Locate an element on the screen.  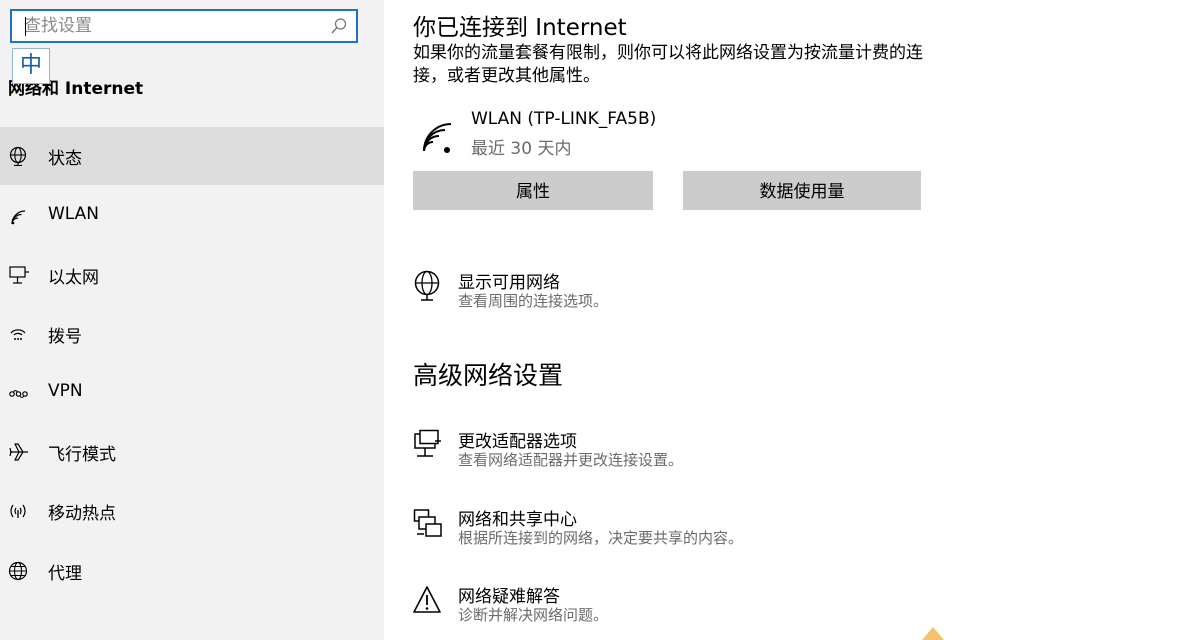
connection-status: 最近 30 天内 is located at coordinates (521, 149).